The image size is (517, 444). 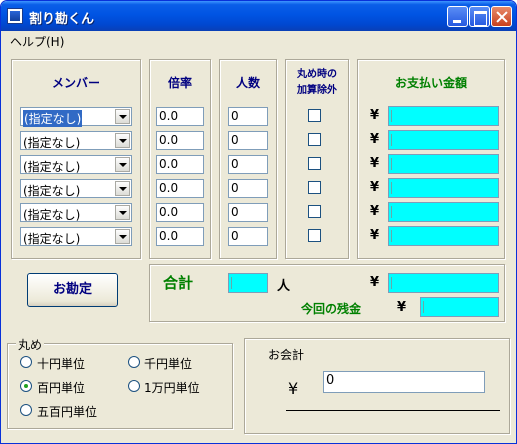 What do you see at coordinates (172, 387) in the screenshot?
I see `radio-ten-thousand-yen-label: 1万円単位` at bounding box center [172, 387].